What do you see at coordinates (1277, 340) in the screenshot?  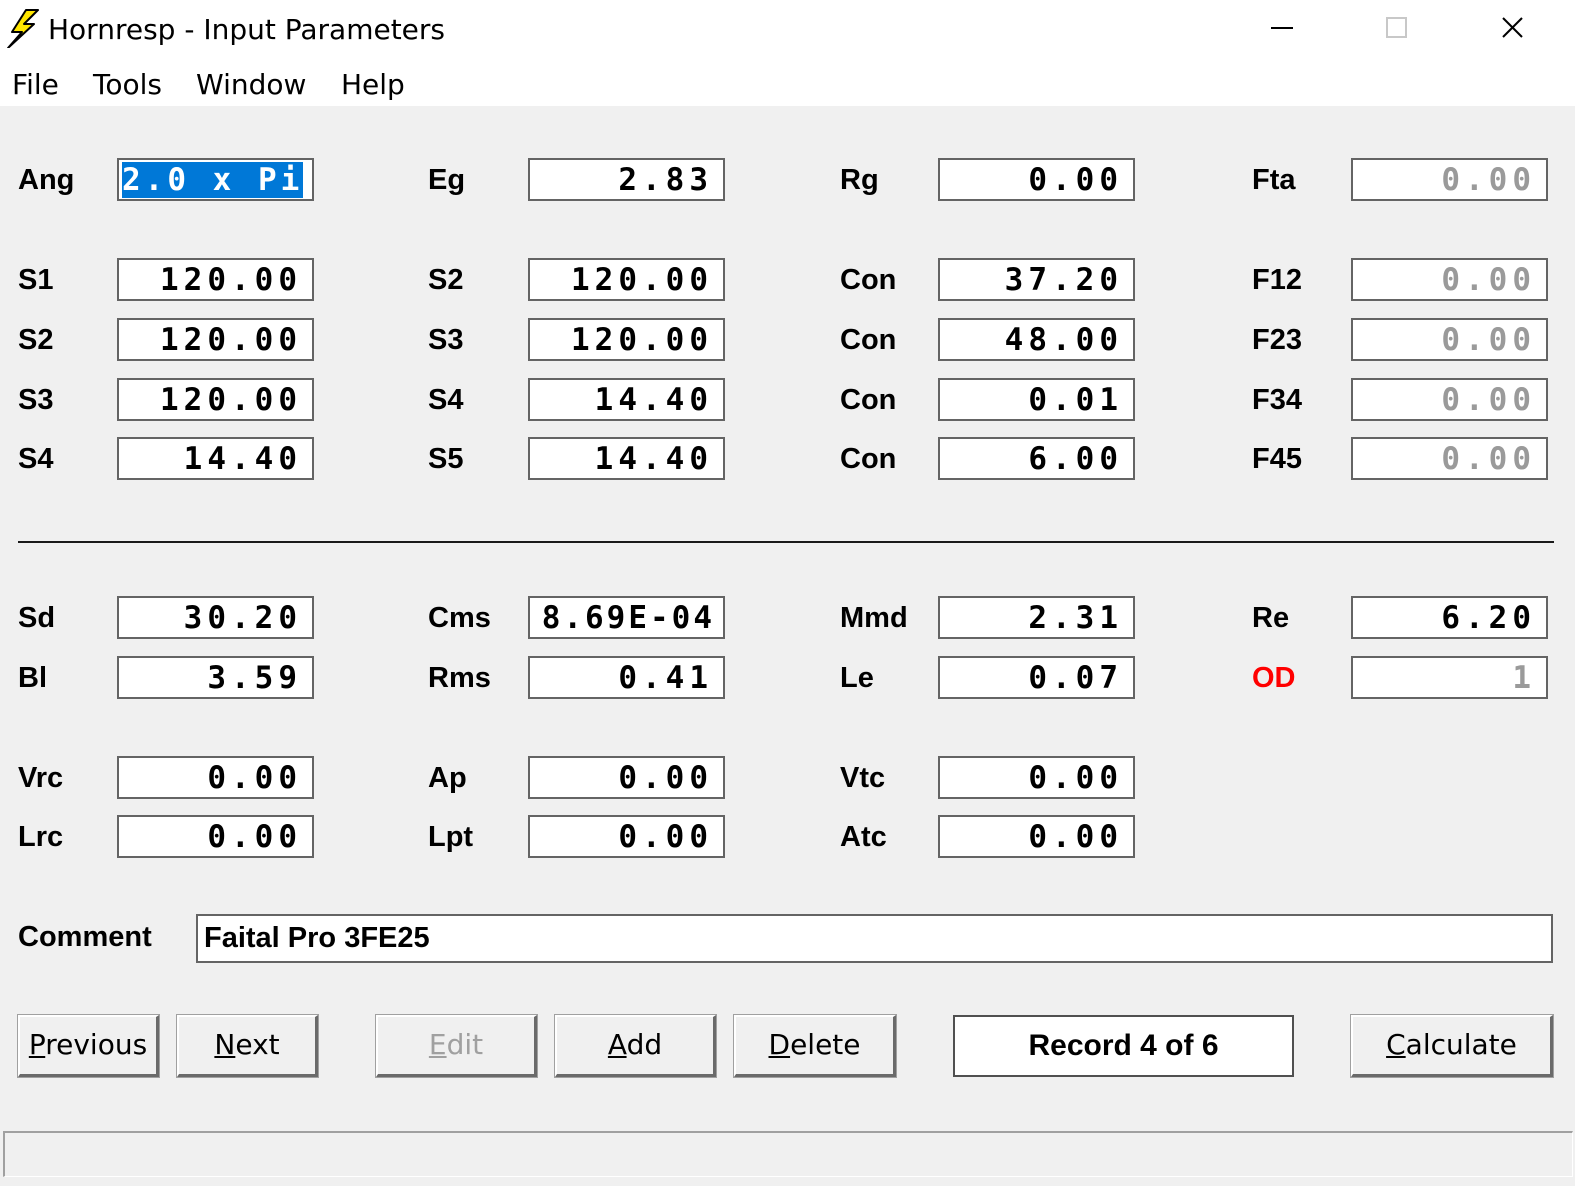 I see `label-f23: F23` at bounding box center [1277, 340].